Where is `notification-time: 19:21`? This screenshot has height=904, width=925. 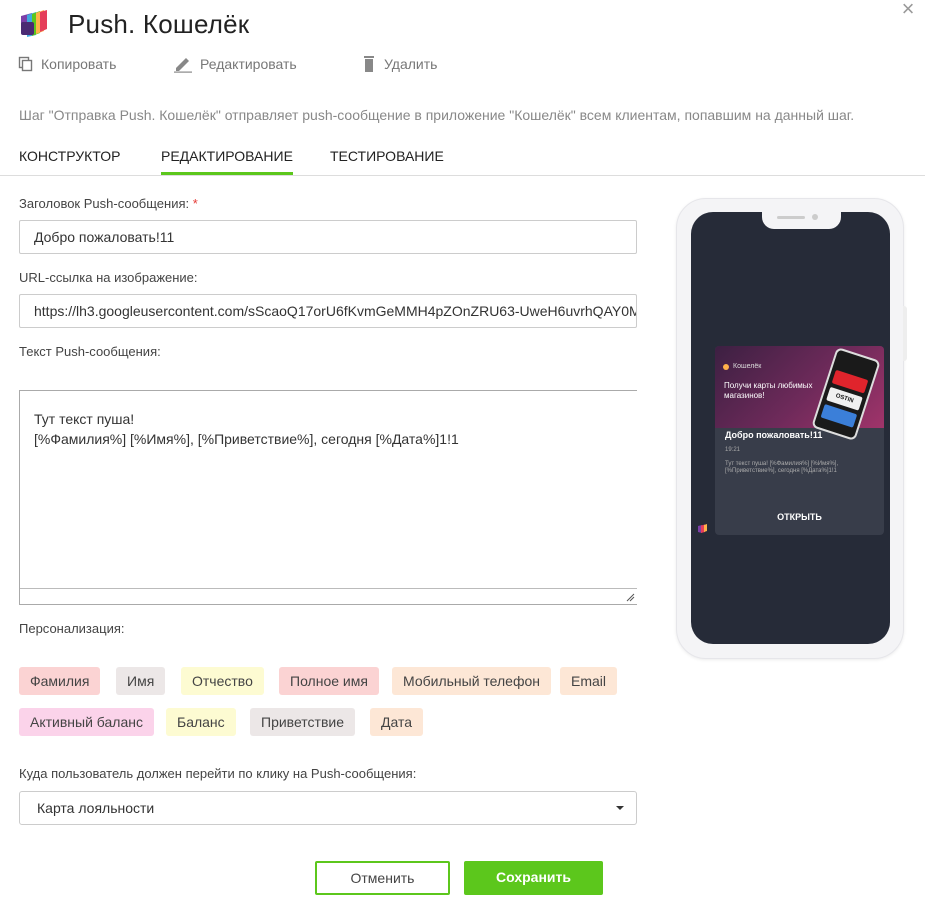 notification-time: 19:21 is located at coordinates (733, 450).